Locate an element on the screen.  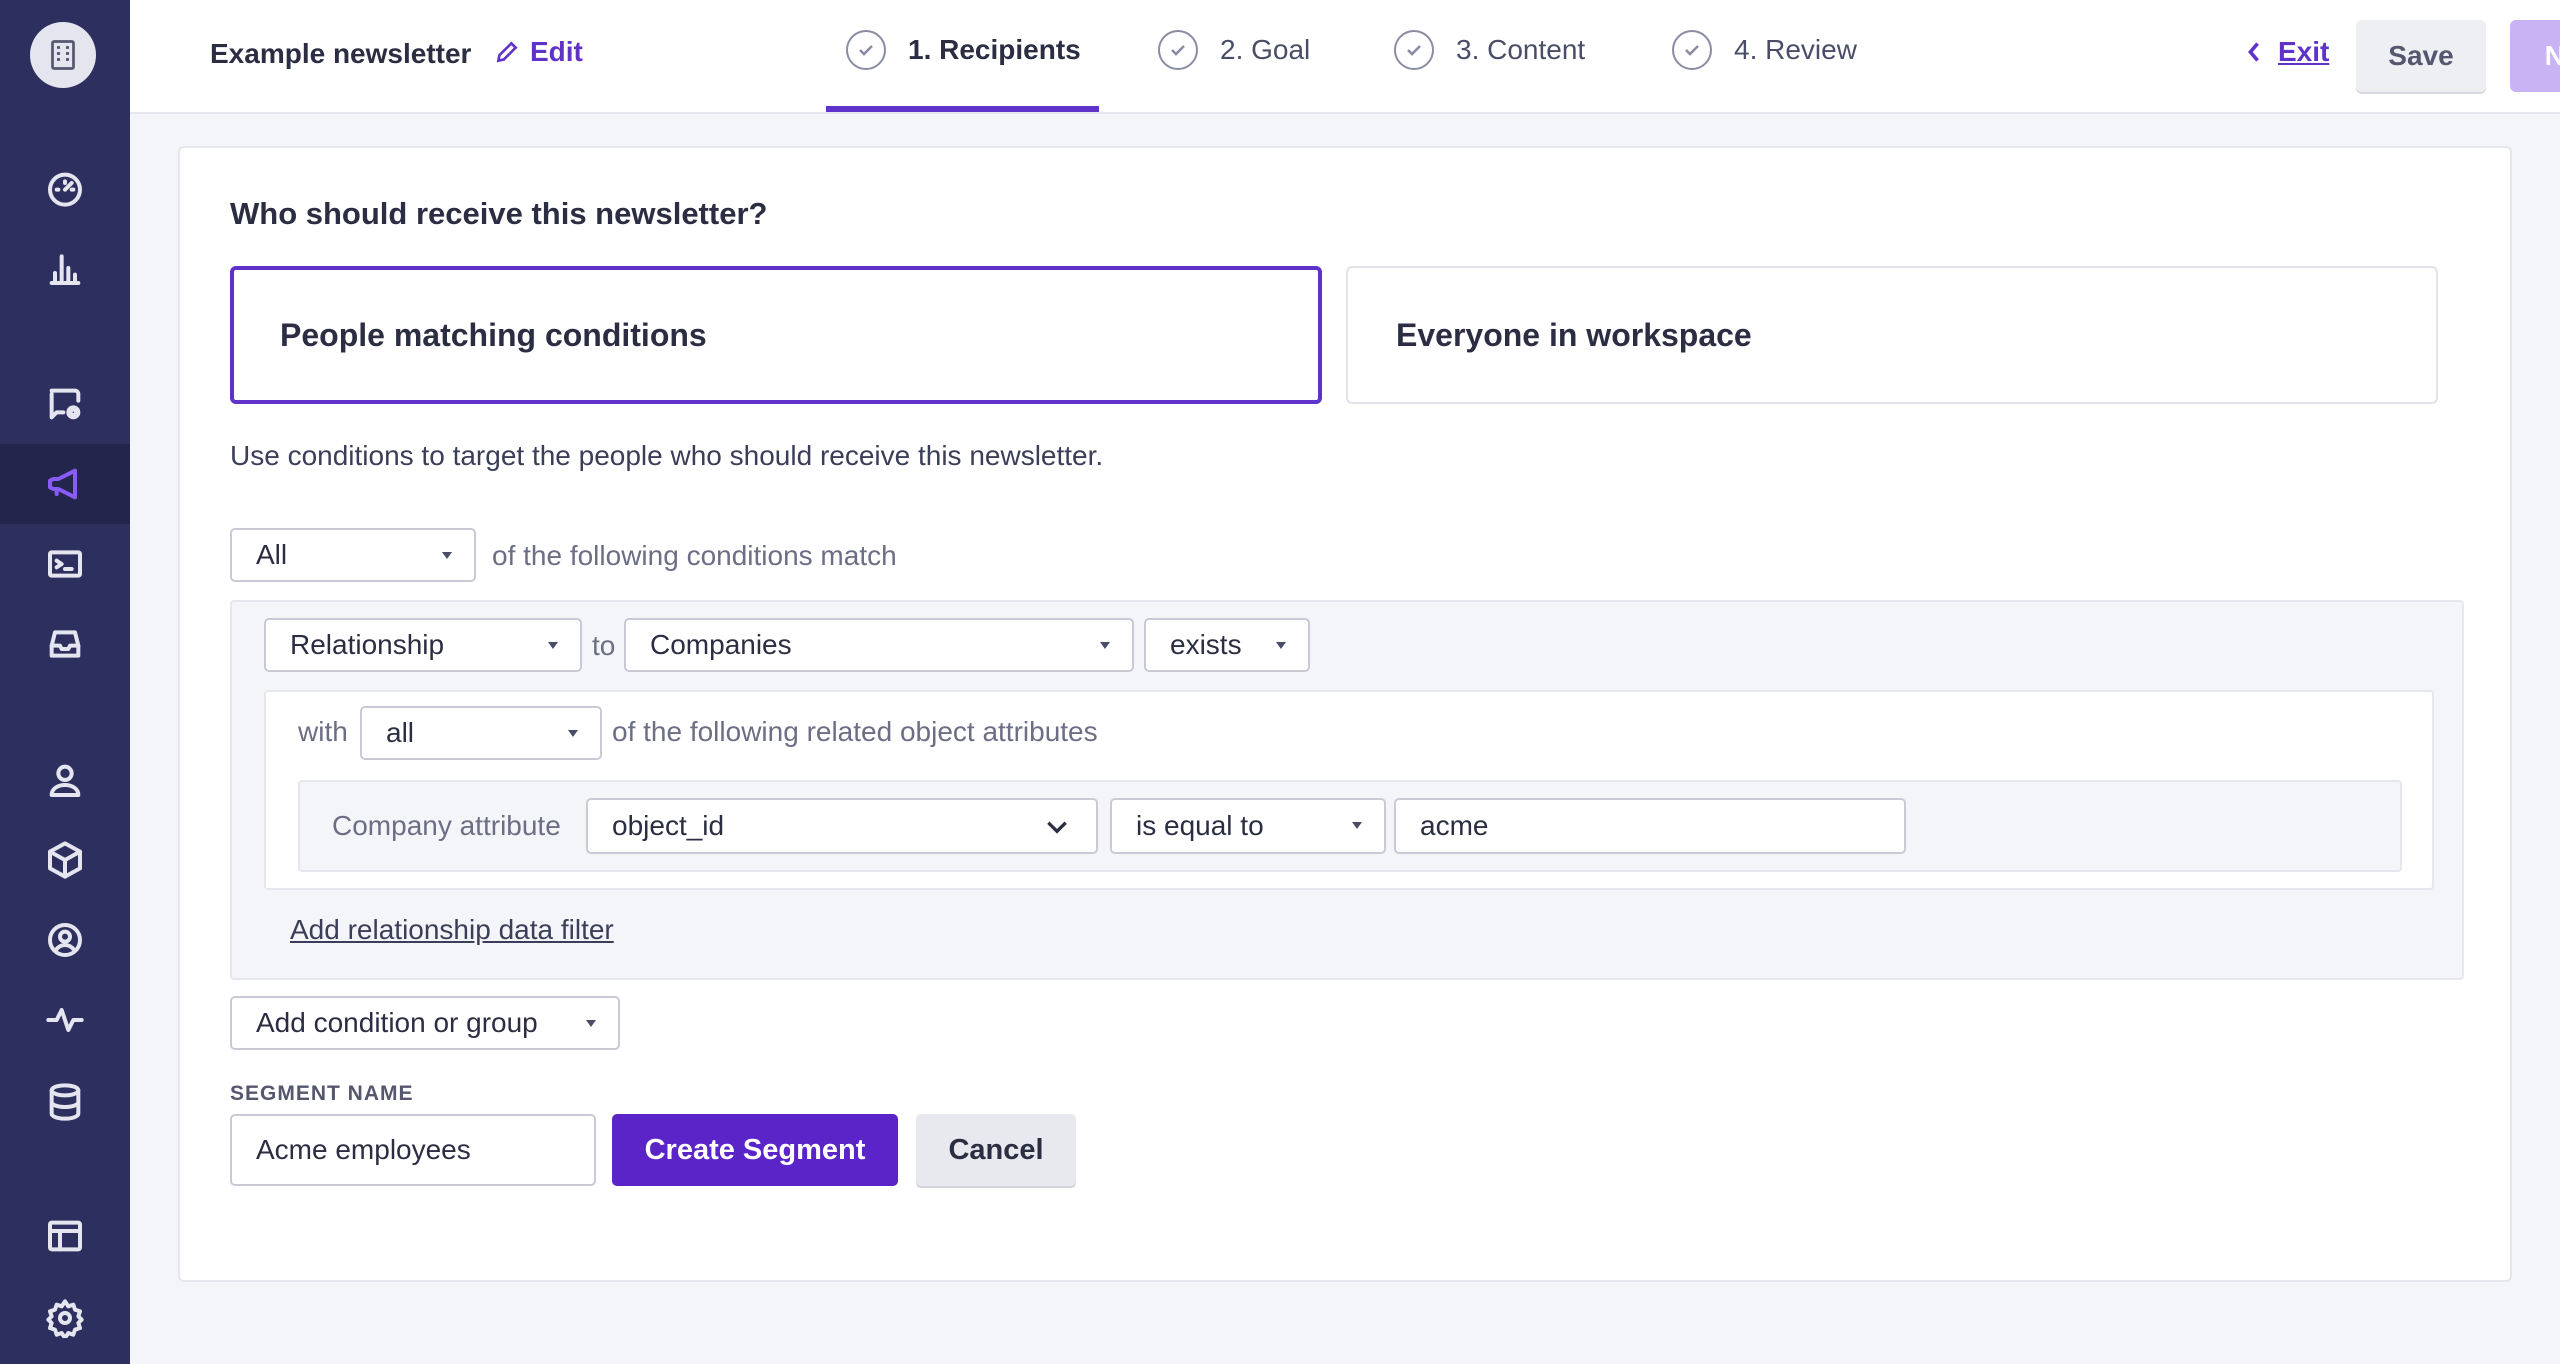
step-content: 3. Content is located at coordinates (1489, 50).